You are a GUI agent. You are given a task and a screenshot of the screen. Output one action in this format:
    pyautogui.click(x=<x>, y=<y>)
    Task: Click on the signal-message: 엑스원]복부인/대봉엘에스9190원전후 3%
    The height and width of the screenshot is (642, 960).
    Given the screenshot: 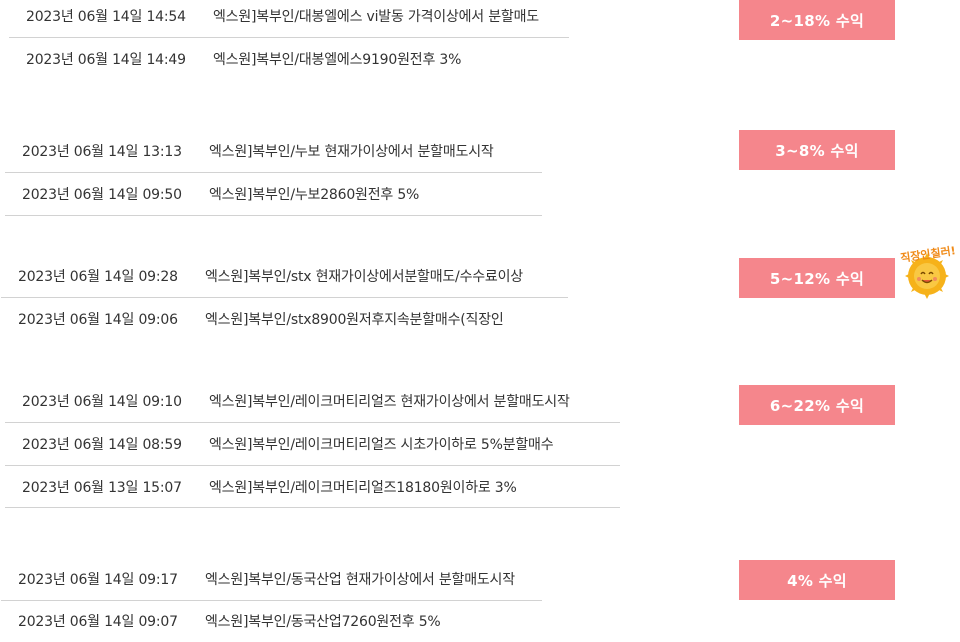 What is the action you would take?
    pyautogui.click(x=337, y=60)
    